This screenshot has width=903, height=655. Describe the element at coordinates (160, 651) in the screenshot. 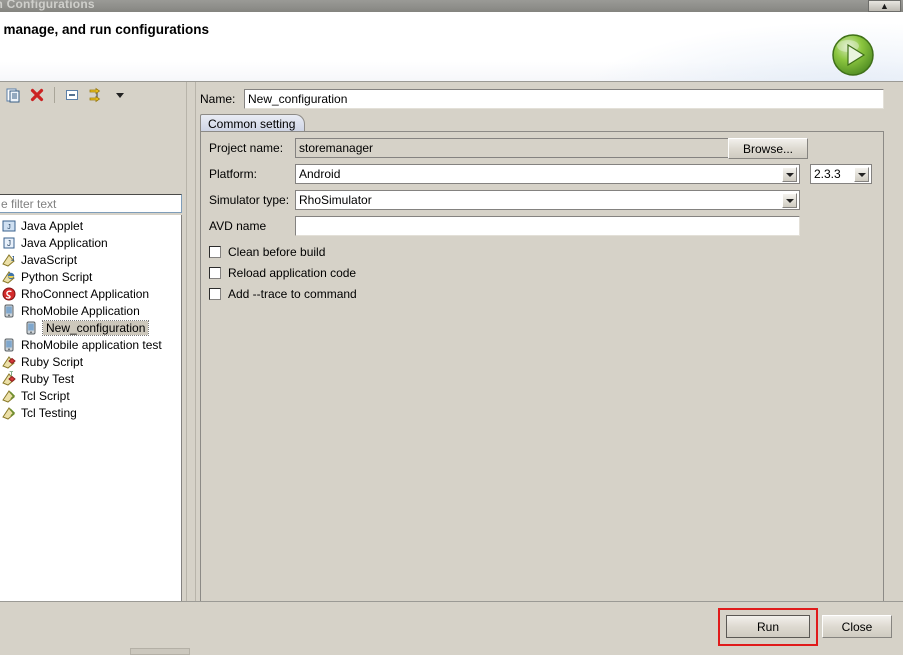

I see `background-window-peek` at that location.